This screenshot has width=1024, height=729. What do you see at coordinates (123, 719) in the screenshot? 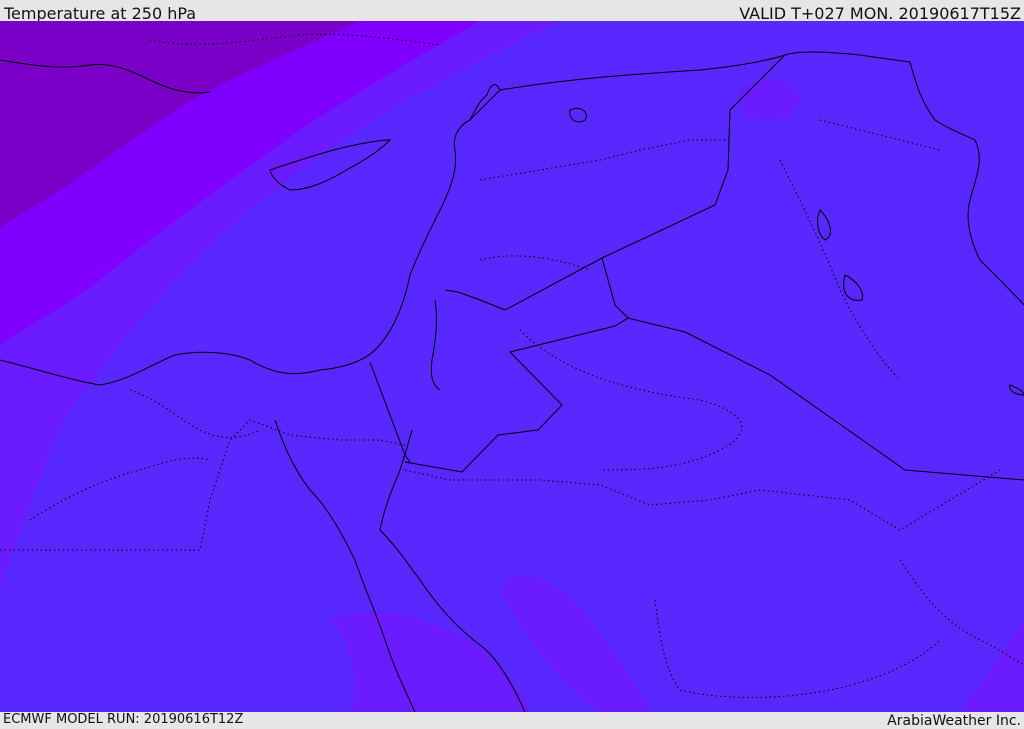
I see `model-run-label: ECMWF MODEL RUN: 20190616T12Z` at bounding box center [123, 719].